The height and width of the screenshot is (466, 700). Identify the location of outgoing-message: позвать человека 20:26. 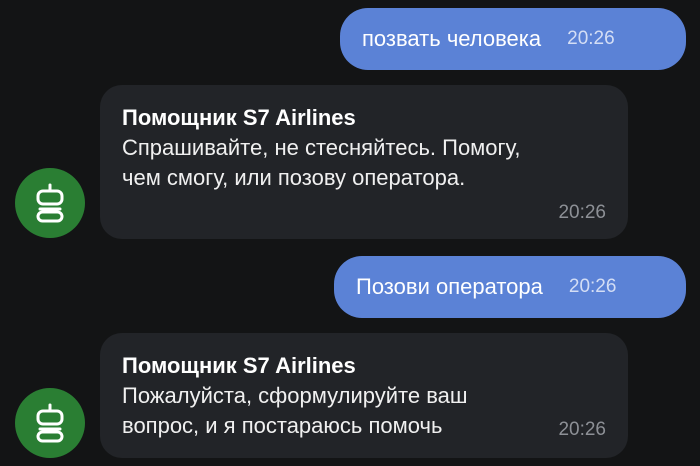
(513, 39).